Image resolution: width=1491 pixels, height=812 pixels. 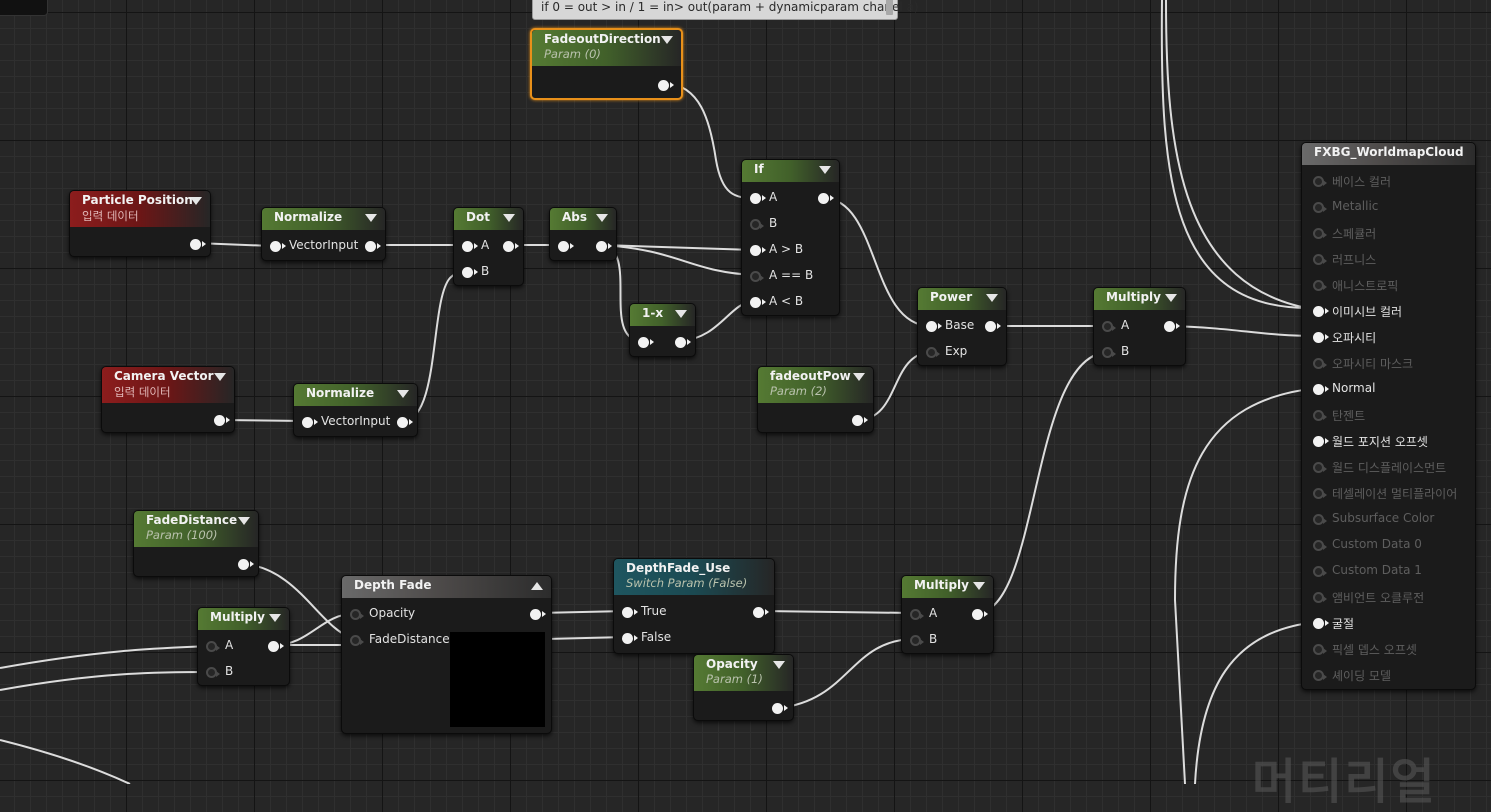 I want to click on input-pin-opacity, so click(x=357, y=614).